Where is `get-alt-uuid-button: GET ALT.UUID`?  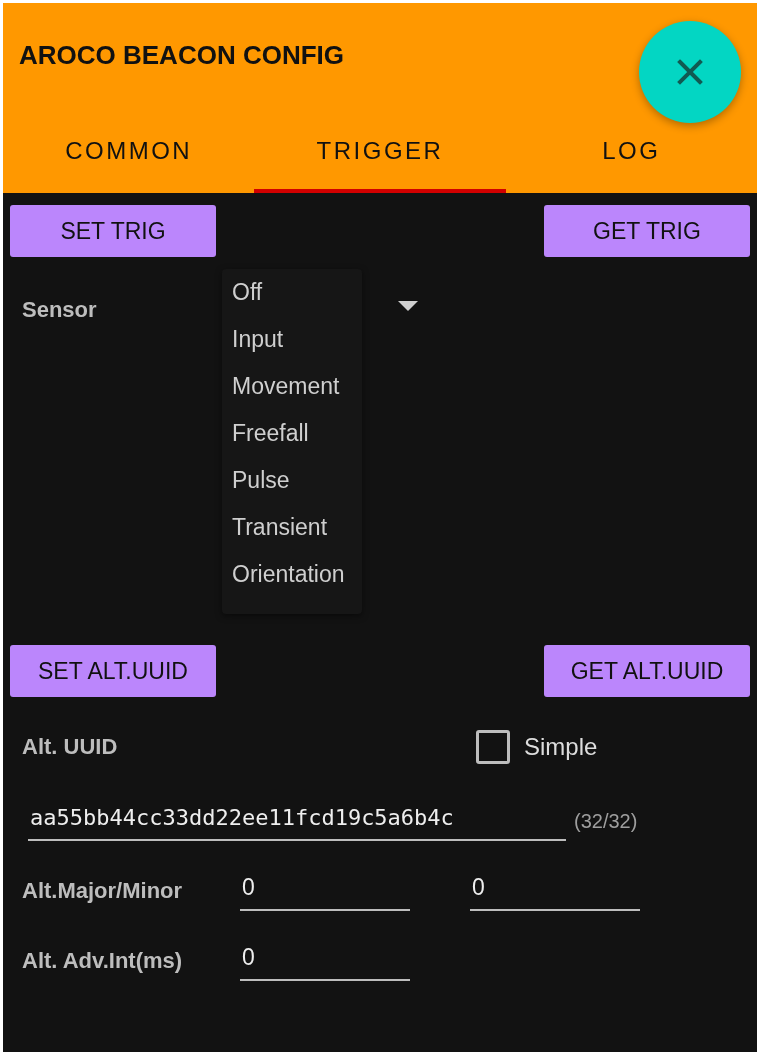
get-alt-uuid-button: GET ALT.UUID is located at coordinates (647, 671).